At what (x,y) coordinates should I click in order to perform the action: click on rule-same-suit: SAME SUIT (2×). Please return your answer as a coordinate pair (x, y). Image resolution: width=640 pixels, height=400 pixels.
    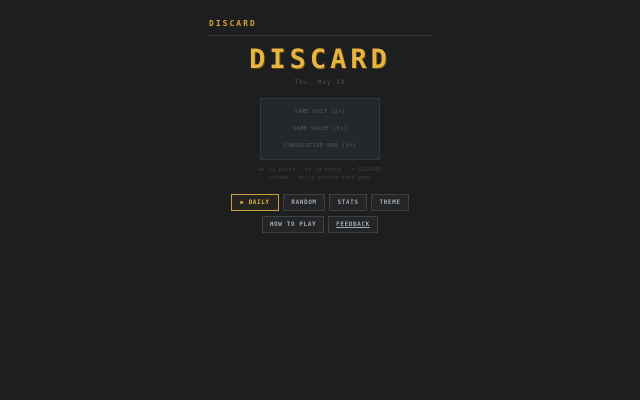
    Looking at the image, I should click on (320, 112).